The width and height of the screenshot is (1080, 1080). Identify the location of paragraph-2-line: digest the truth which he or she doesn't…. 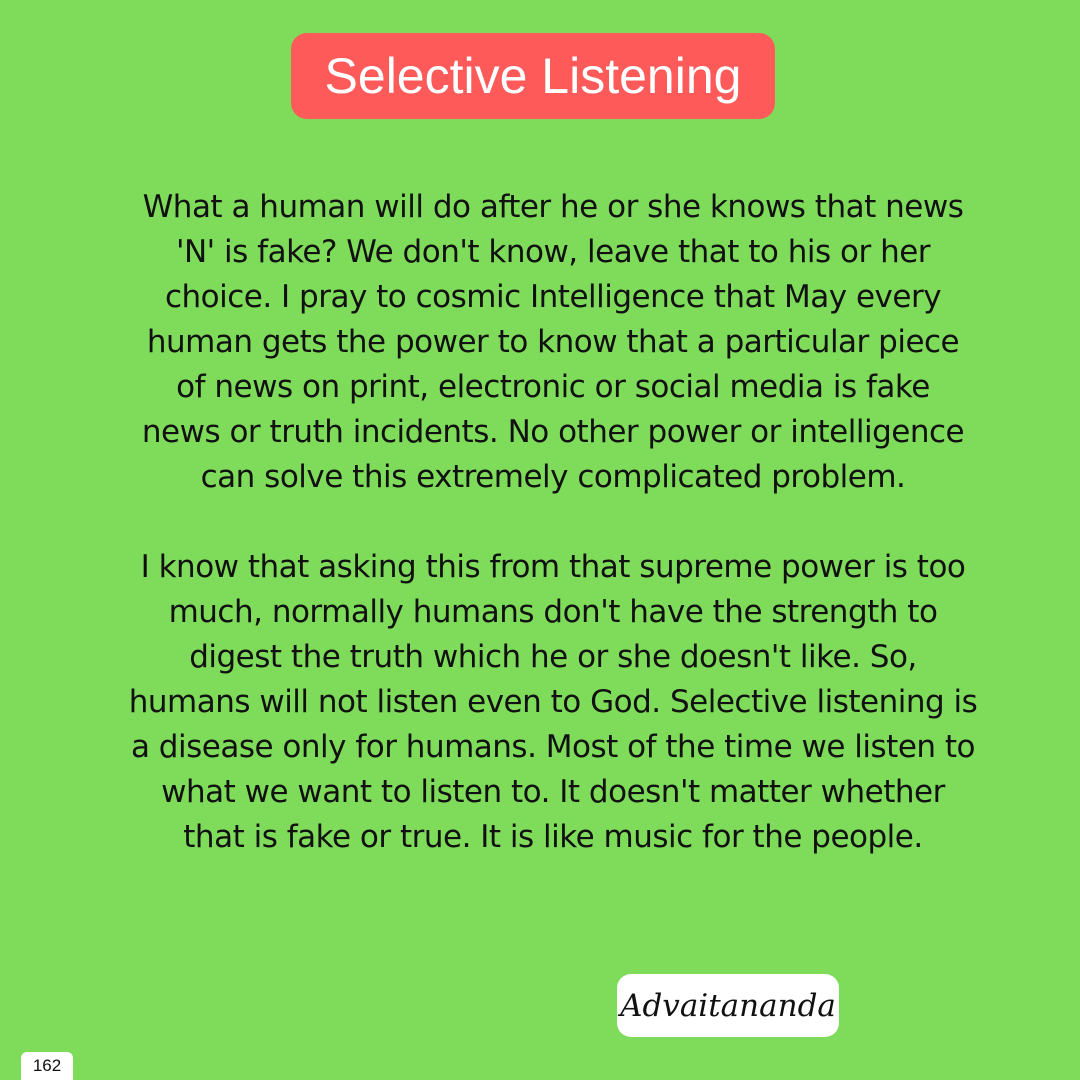
(553, 657).